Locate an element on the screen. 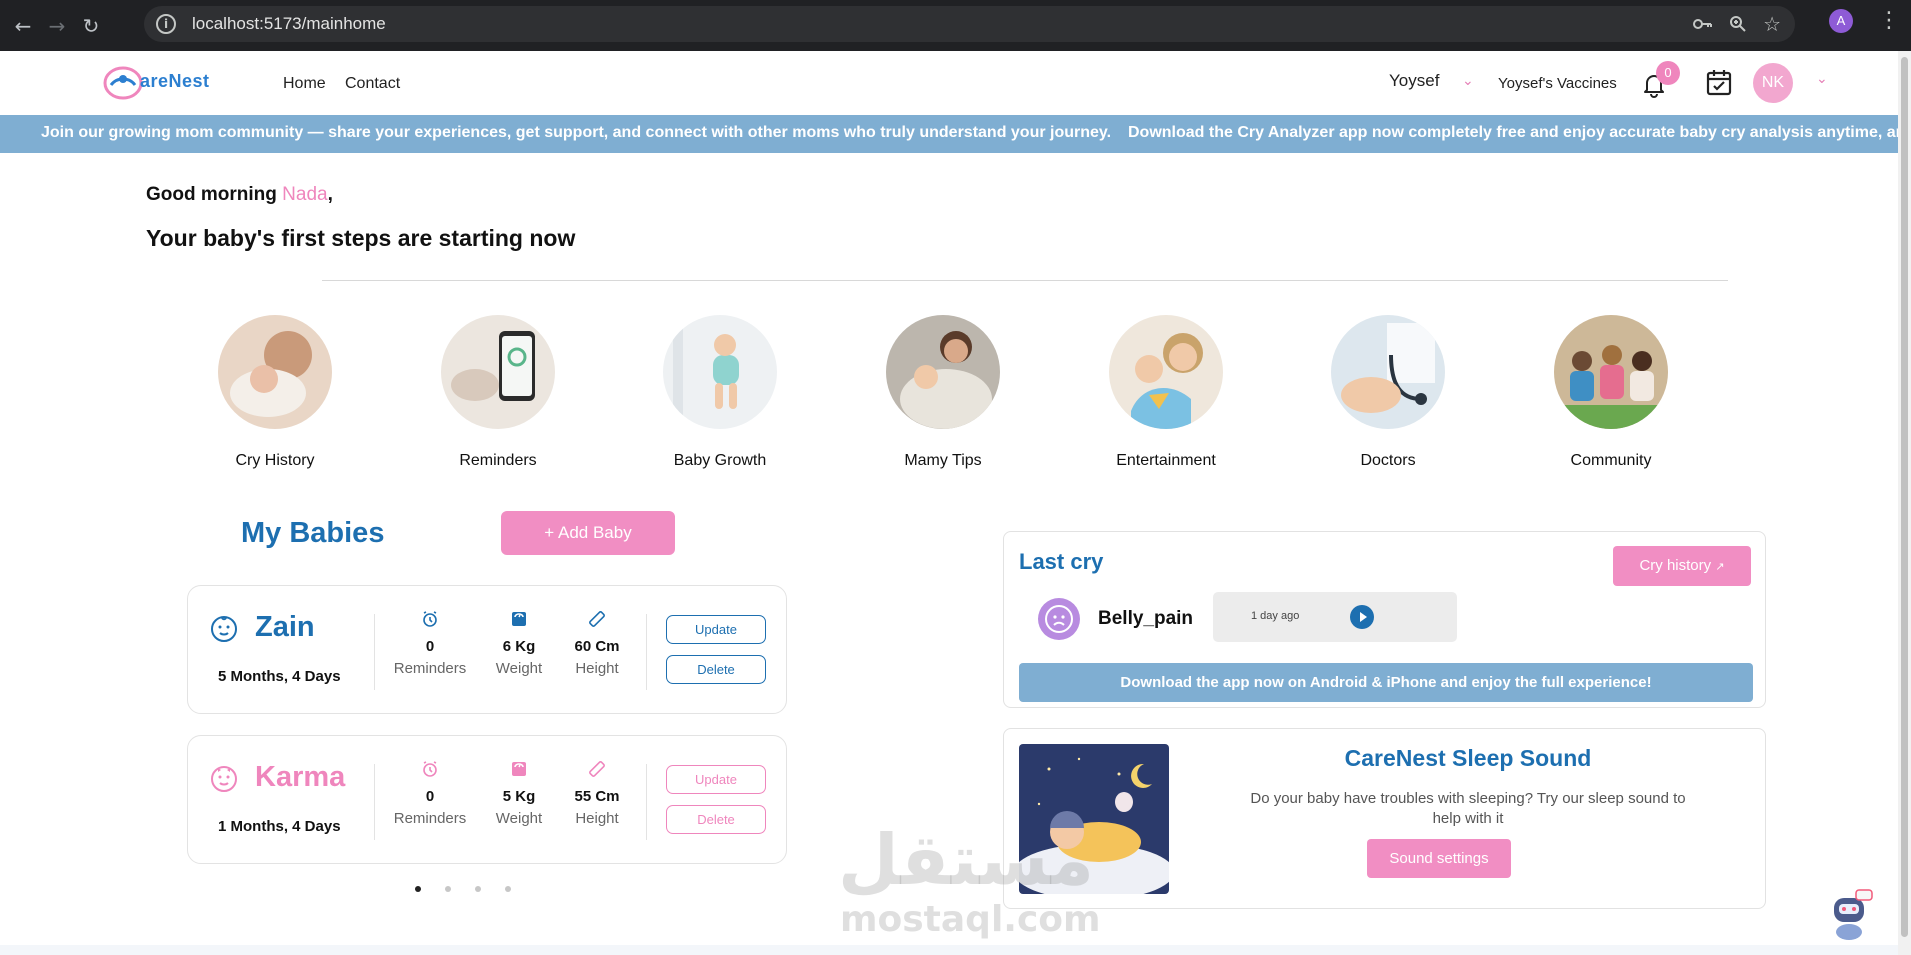 Image resolution: width=1911 pixels, height=955 pixels. site-info-icon: i is located at coordinates (166, 24).